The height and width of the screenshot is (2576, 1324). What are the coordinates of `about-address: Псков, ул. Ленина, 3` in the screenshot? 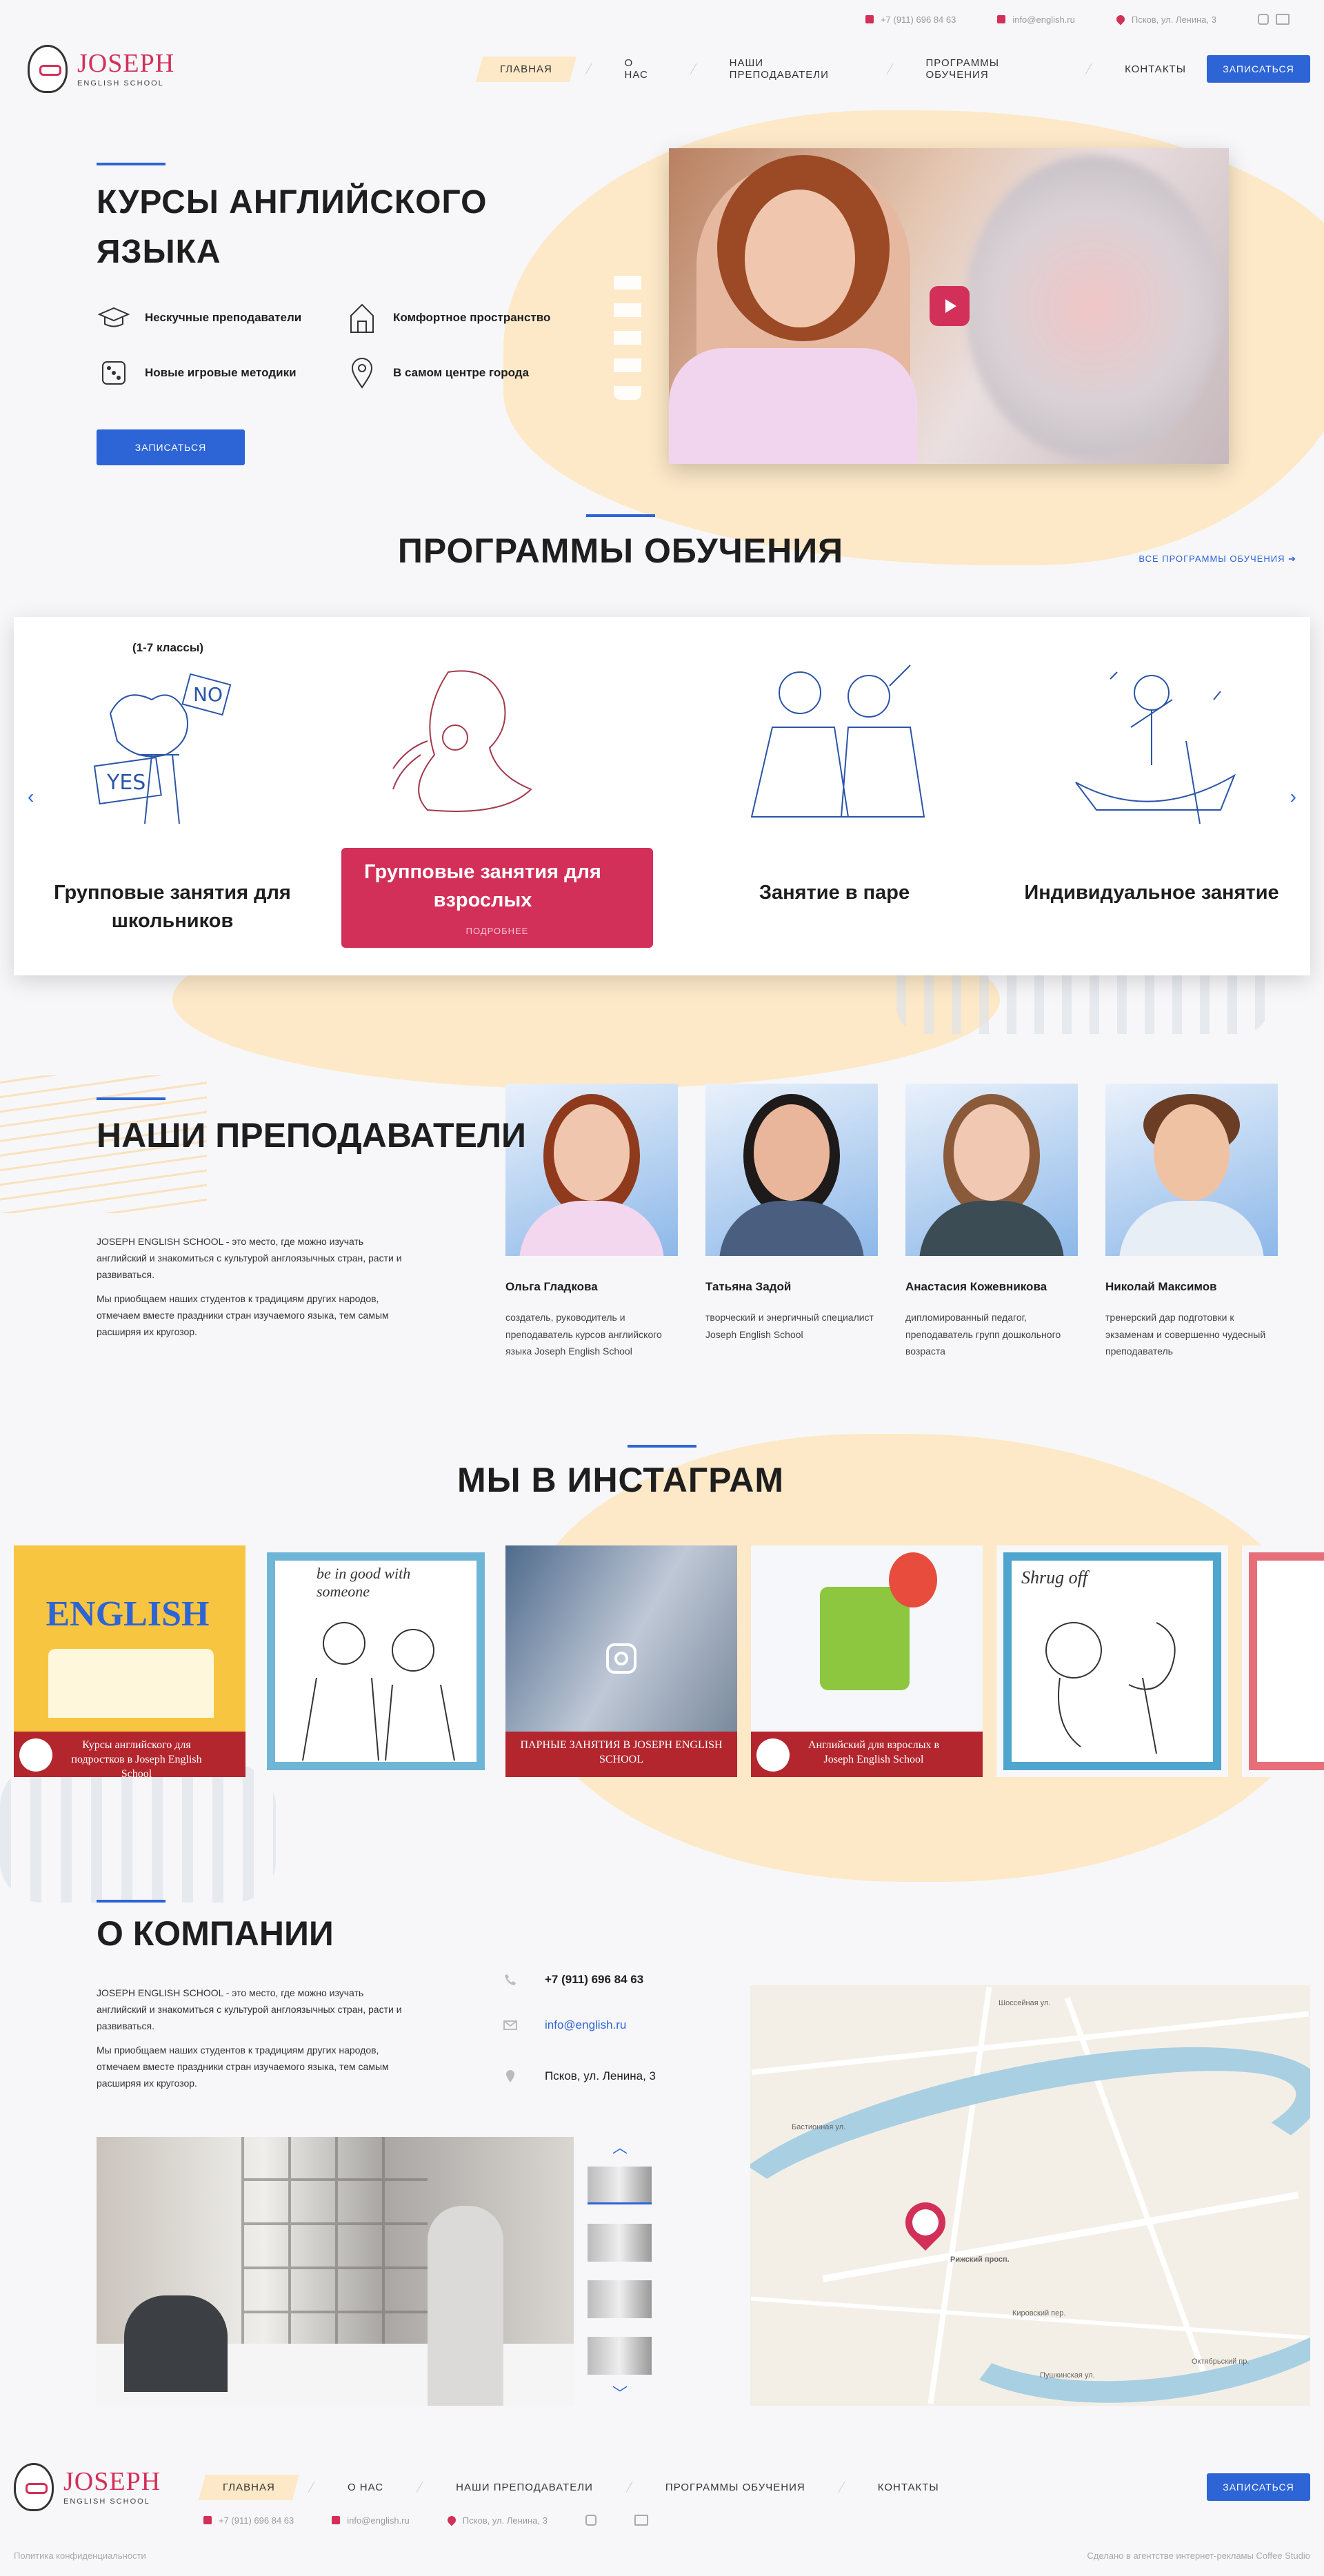 It's located at (579, 2076).